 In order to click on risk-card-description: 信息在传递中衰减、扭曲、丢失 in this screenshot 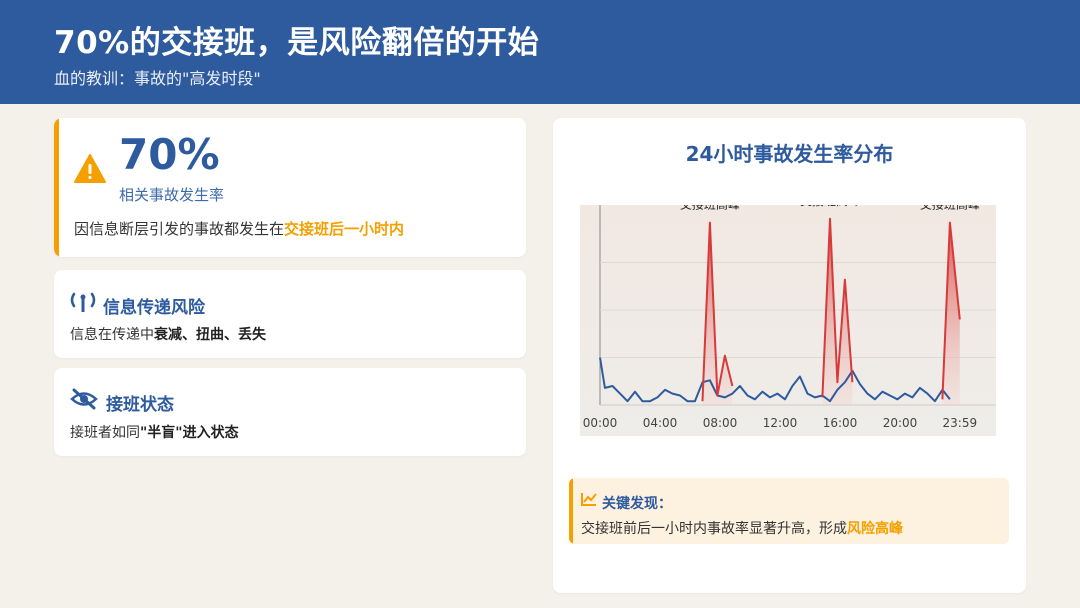, I will do `click(168, 334)`.